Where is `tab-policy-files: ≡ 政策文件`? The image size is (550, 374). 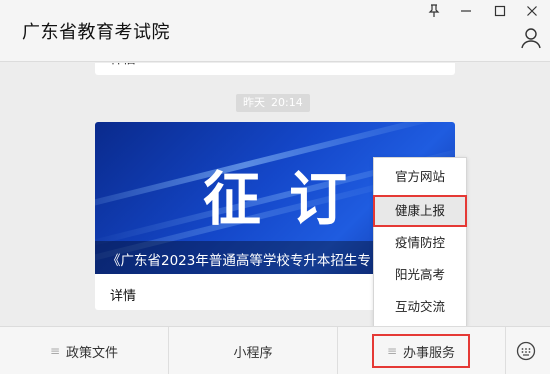 tab-policy-files: ≡ 政策文件 is located at coordinates (84, 350).